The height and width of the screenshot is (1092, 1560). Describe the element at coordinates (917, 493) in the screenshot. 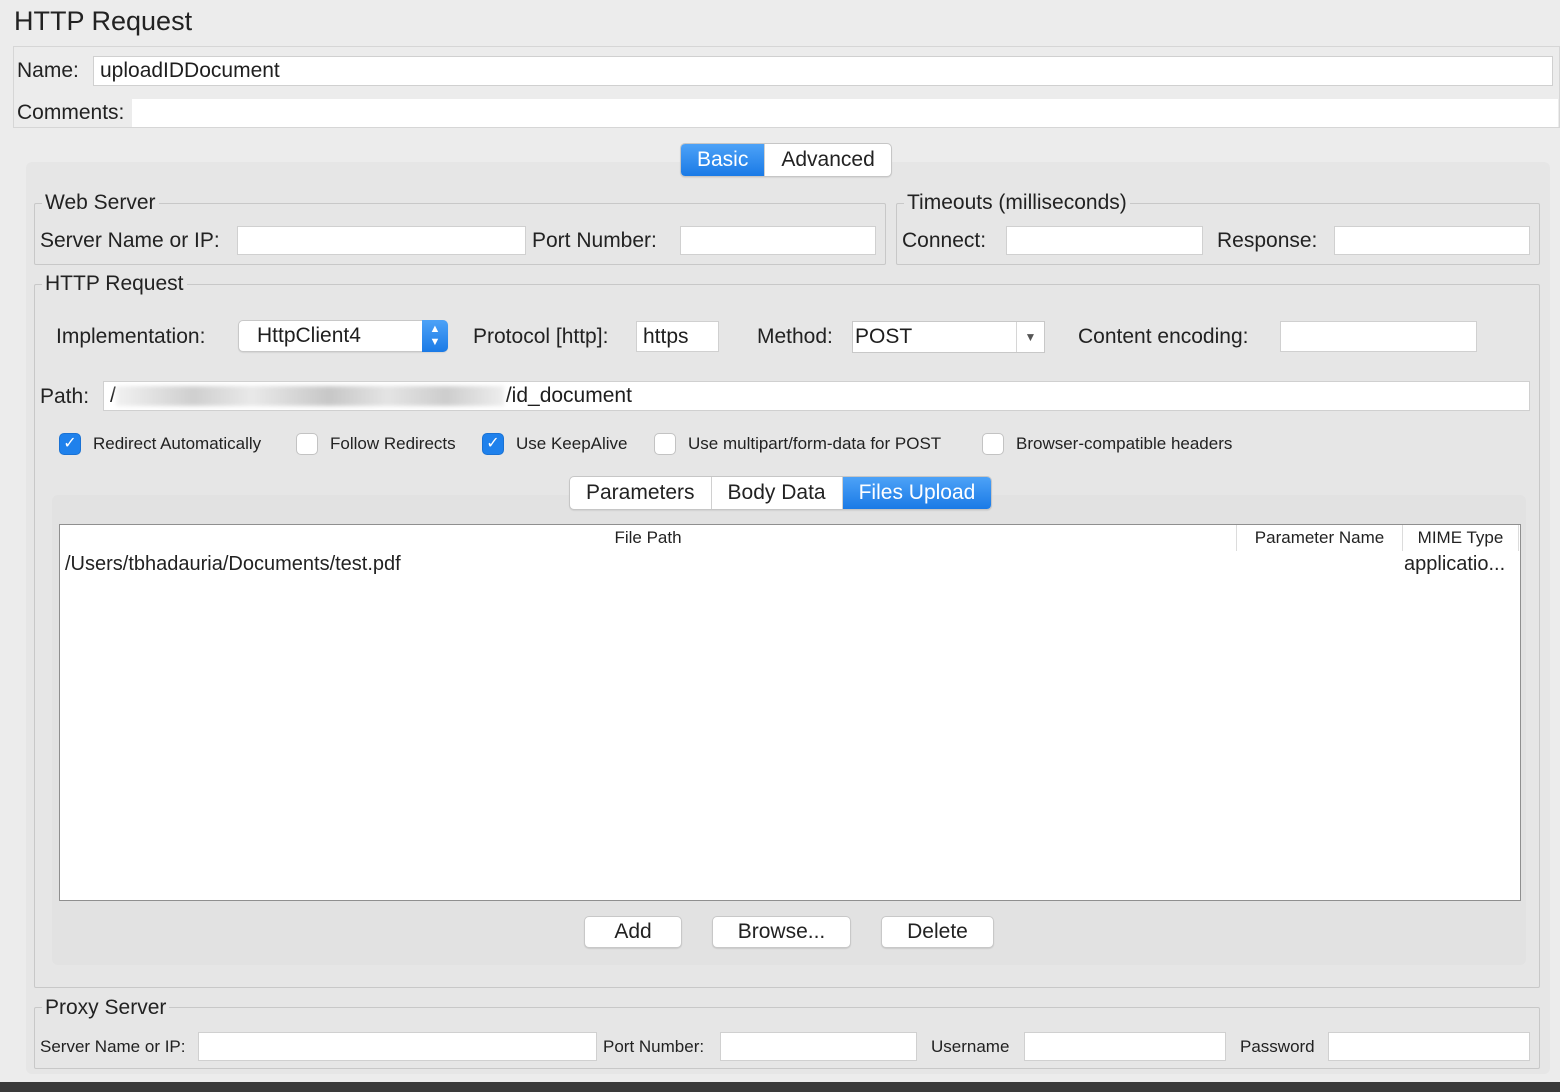

I see `tab-files-upload: Files Upload` at that location.